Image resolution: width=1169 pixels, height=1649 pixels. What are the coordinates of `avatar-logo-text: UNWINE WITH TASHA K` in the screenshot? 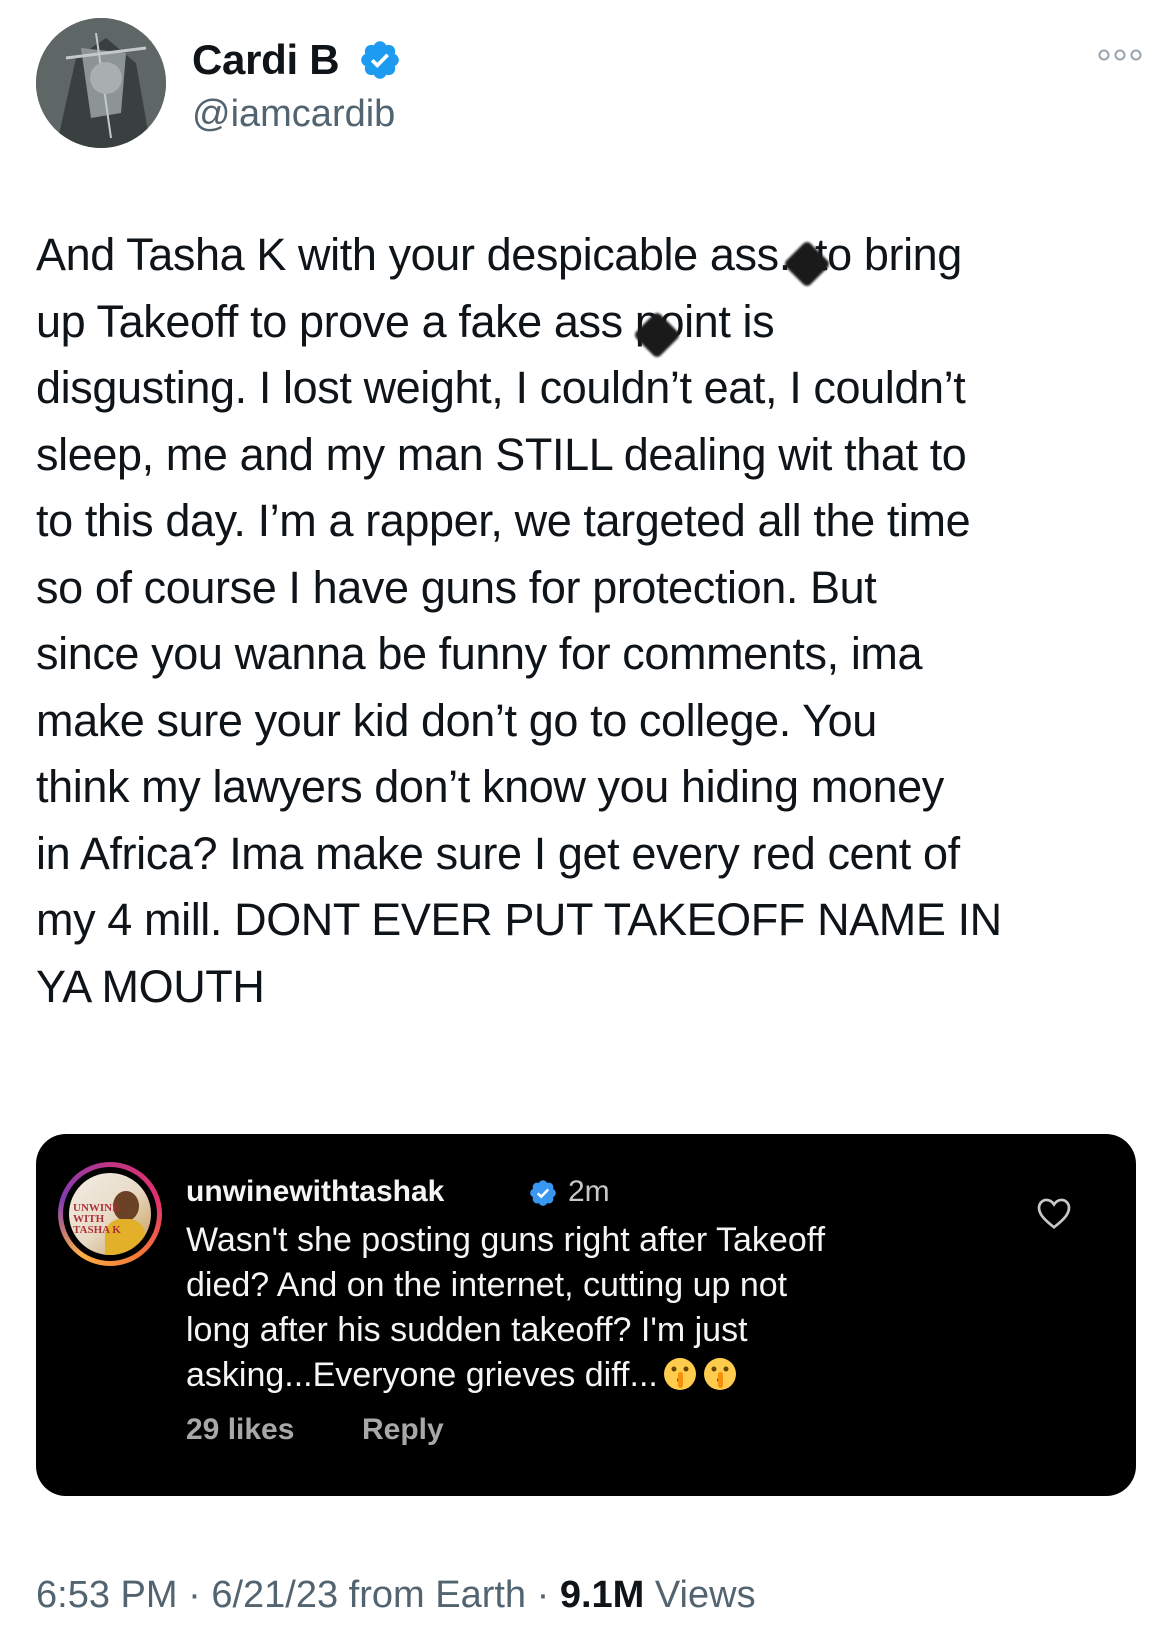 It's located at (97, 1219).